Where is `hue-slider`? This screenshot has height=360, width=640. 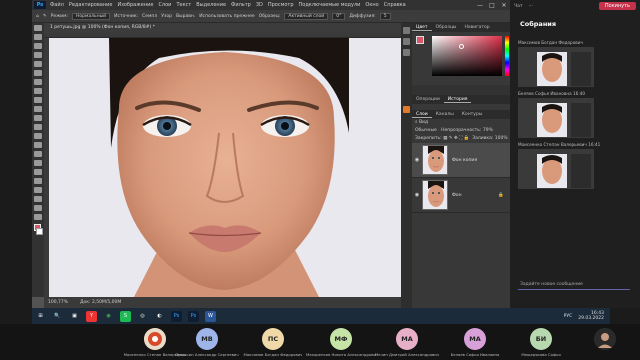
hue-slider is located at coordinates (507, 56).